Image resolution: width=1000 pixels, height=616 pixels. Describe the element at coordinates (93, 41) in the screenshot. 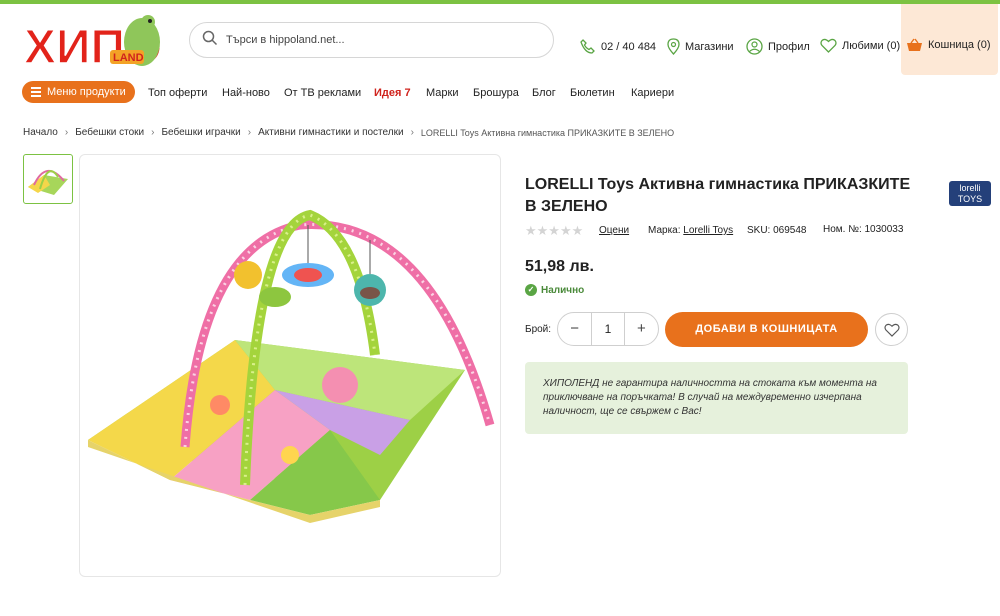

I see `site-logo: ХИПО LAND` at that location.